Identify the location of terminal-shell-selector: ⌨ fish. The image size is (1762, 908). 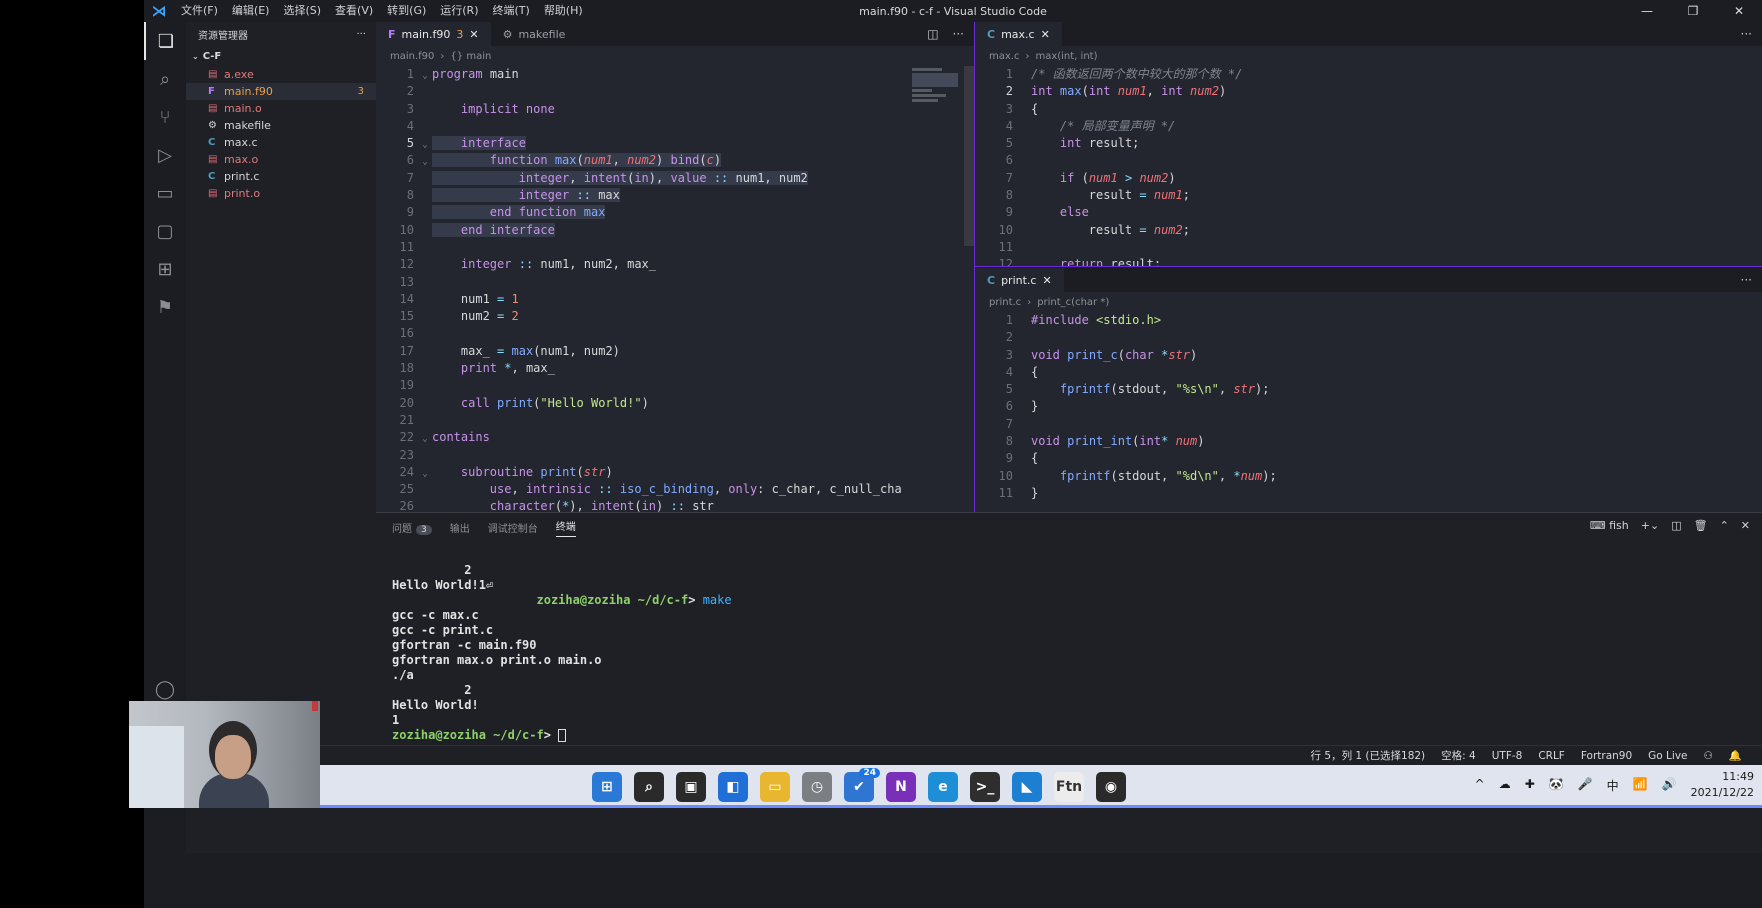
(1609, 525).